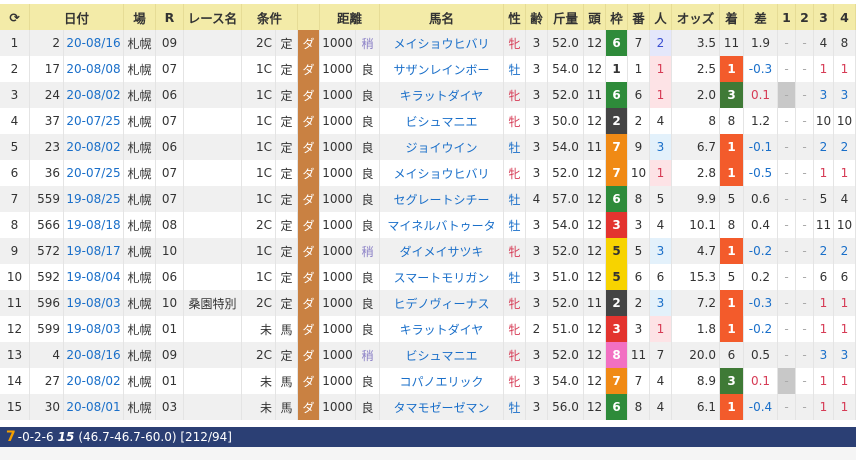 Image resolution: width=856 pixels, height=460 pixels. What do you see at coordinates (442, 225) in the screenshot?
I see `cell-horse: マイネルバトゥータ` at bounding box center [442, 225].